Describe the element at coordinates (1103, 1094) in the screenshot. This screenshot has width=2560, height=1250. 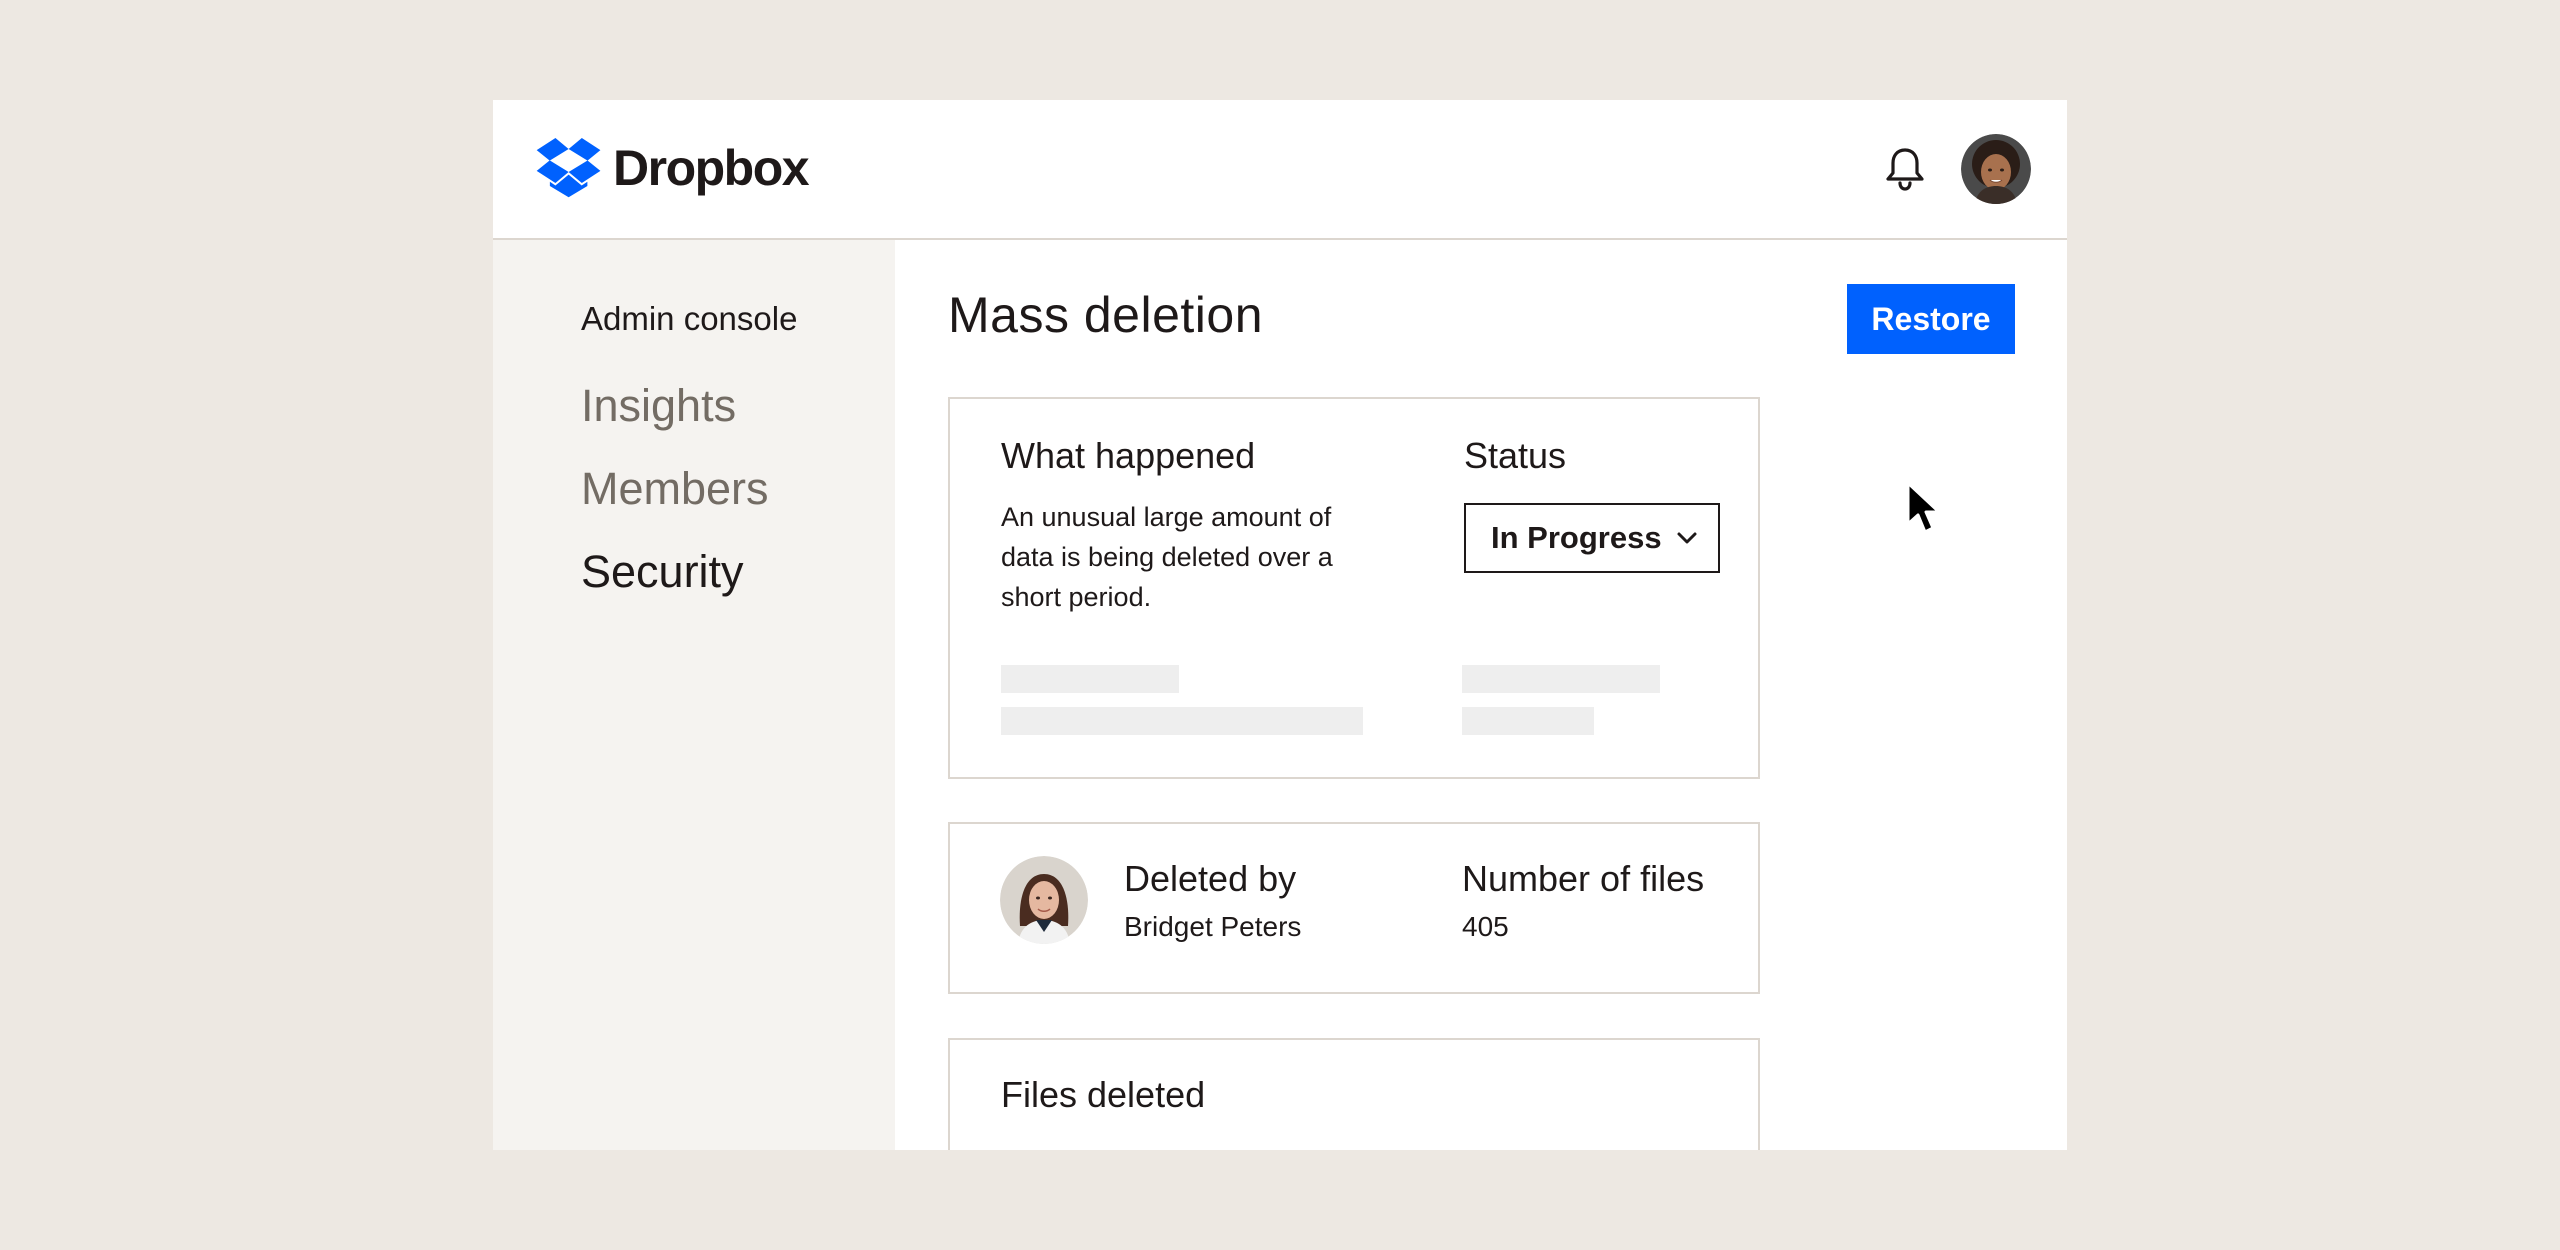
I see `files-deleted-title: Files deleted` at that location.